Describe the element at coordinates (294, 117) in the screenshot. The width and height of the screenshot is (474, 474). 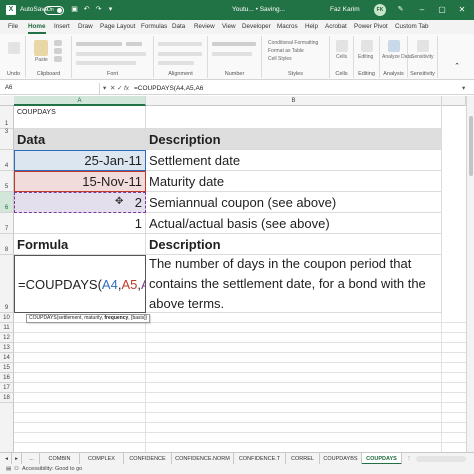
I see `cell-b1` at that location.